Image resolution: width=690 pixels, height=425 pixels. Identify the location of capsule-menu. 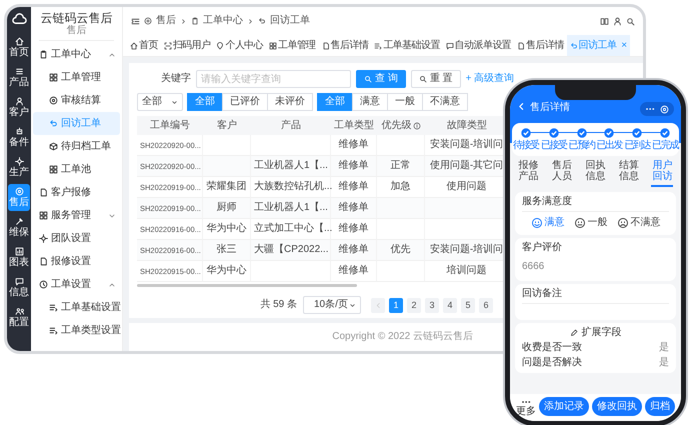
(657, 109).